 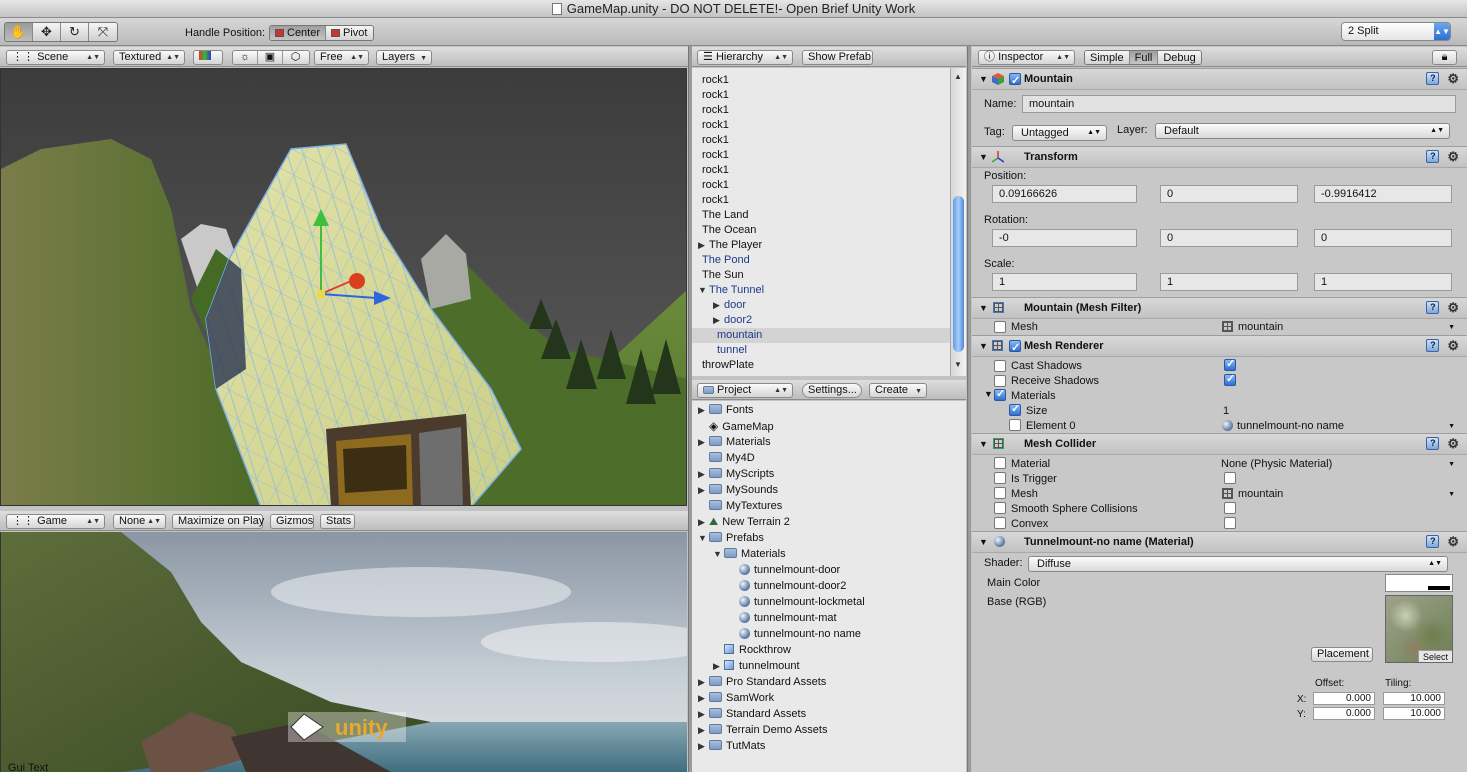 What do you see at coordinates (1444, 57) in the screenshot?
I see `lock-button: 🔒︎` at bounding box center [1444, 57].